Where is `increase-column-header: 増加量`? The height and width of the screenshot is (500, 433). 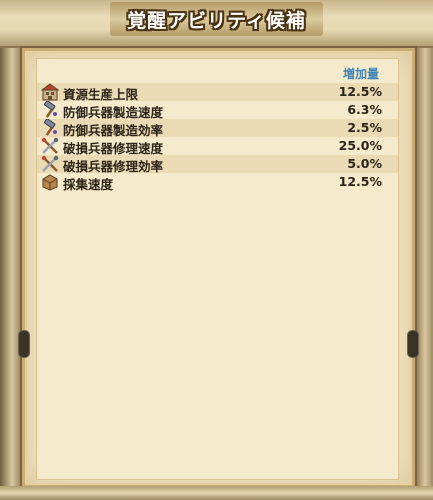 increase-column-header: 増加量 is located at coordinates (360, 74).